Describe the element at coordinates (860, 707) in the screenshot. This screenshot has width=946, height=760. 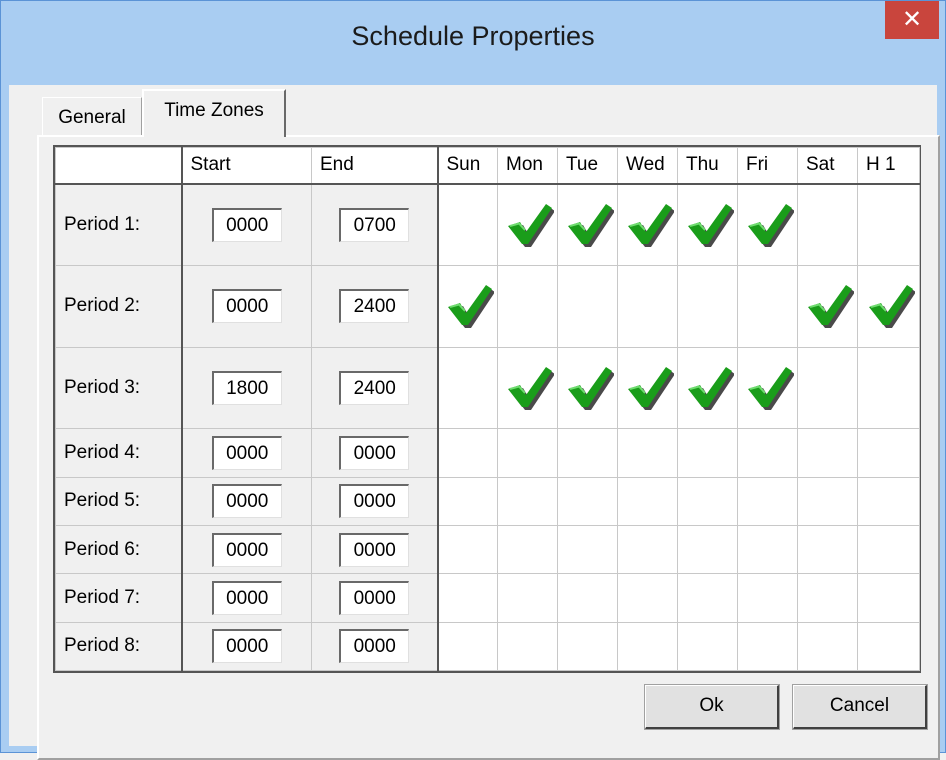
I see `cancel-button: Cancel` at that location.